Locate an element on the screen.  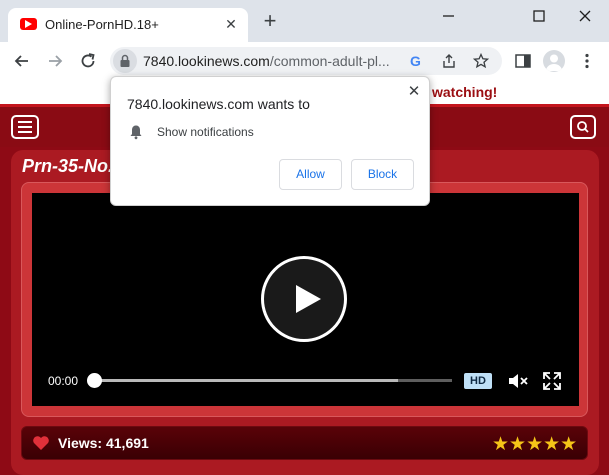
maximize-icon is located at coordinates (539, 16).